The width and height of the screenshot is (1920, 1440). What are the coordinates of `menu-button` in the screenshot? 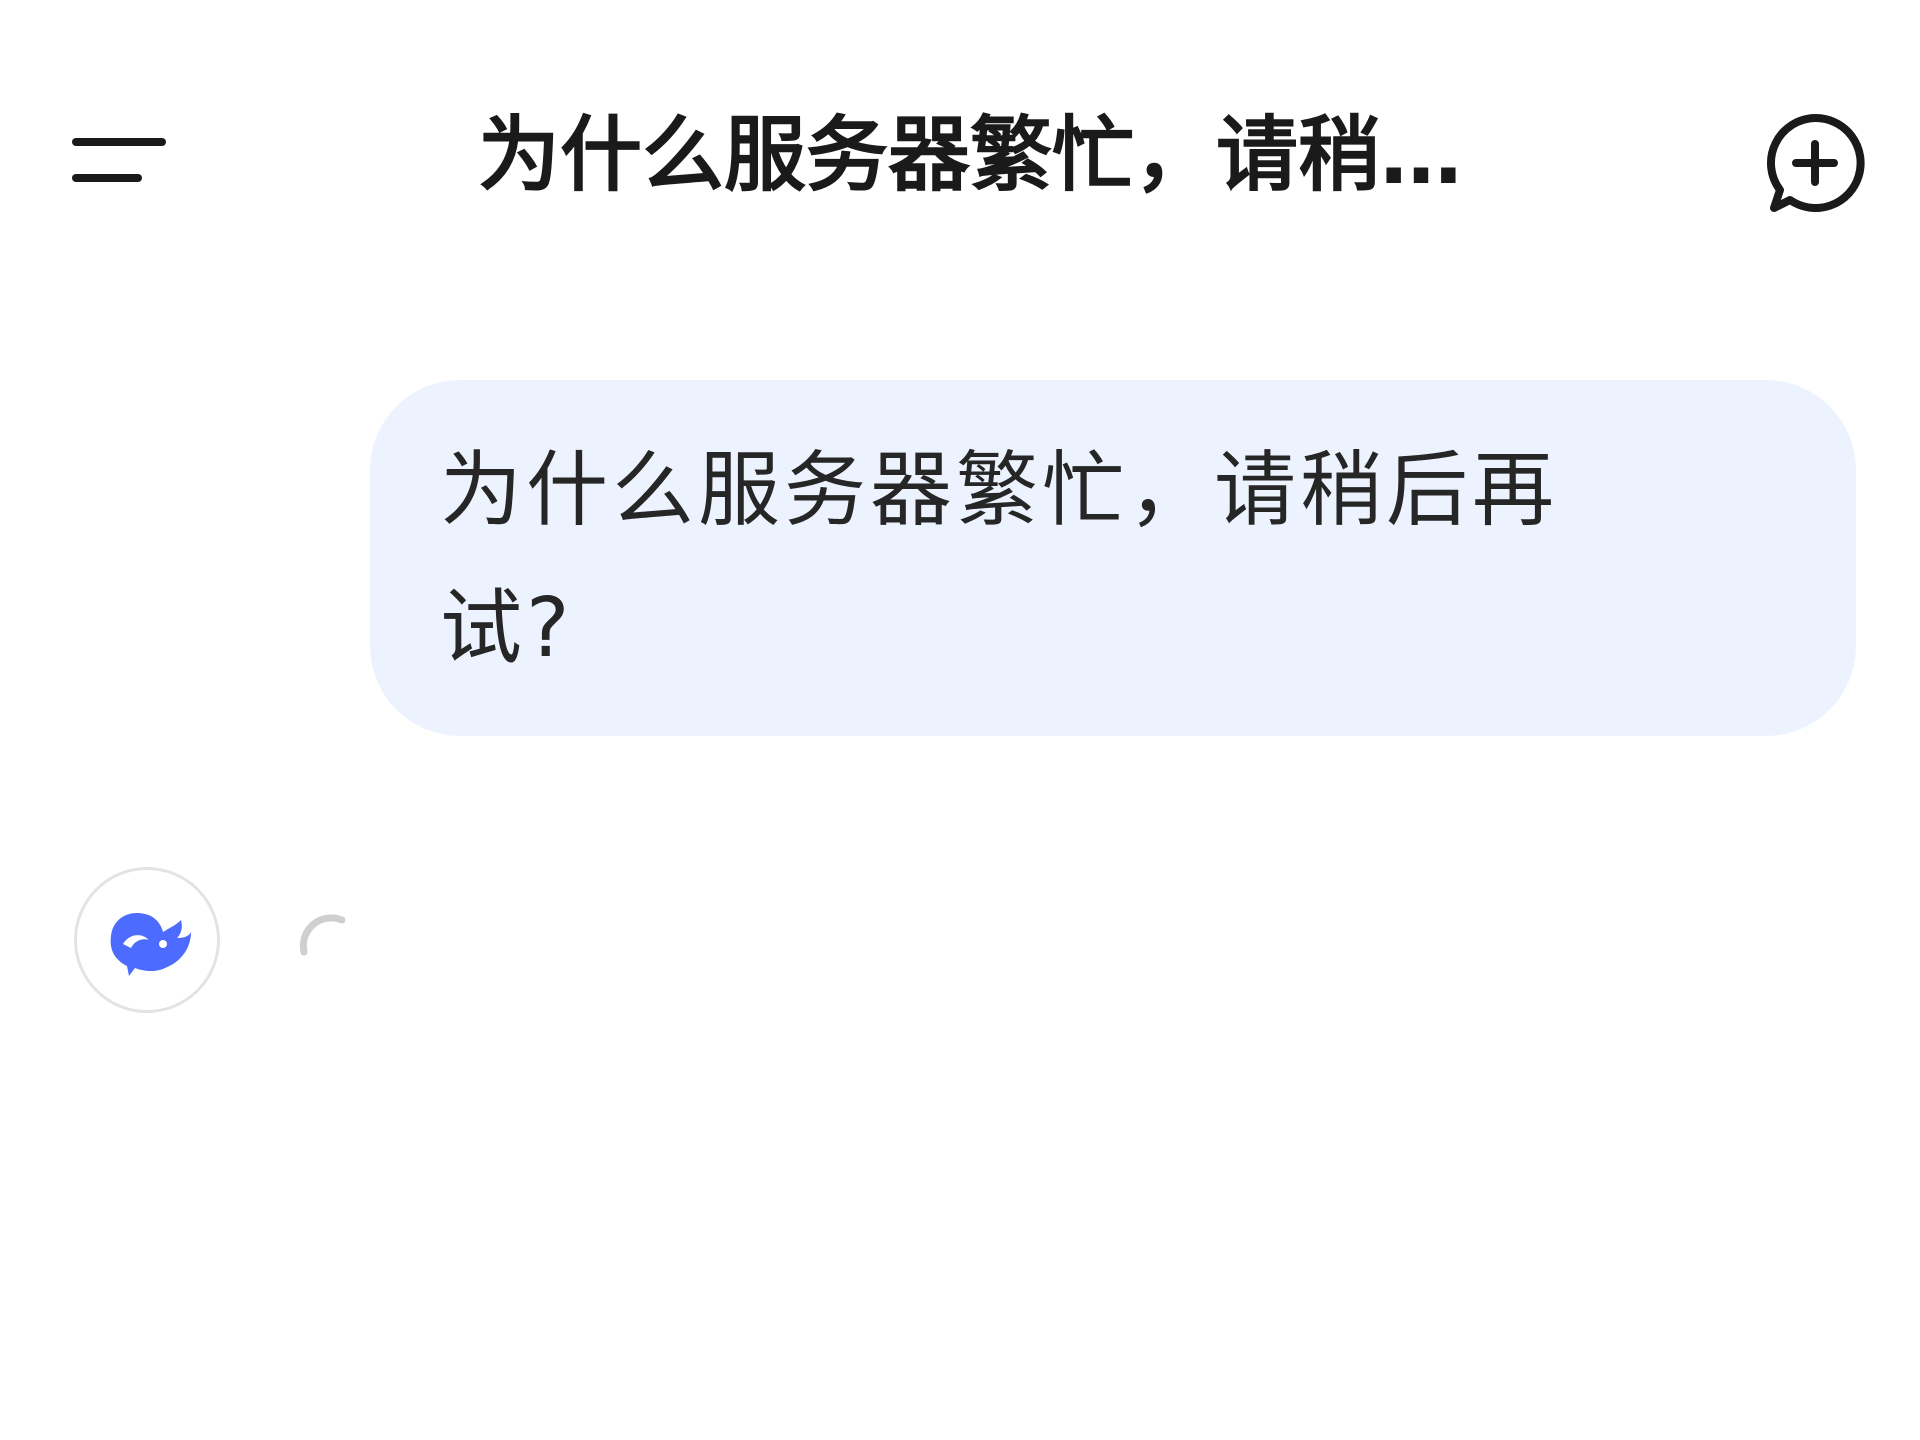 It's located at (118, 160).